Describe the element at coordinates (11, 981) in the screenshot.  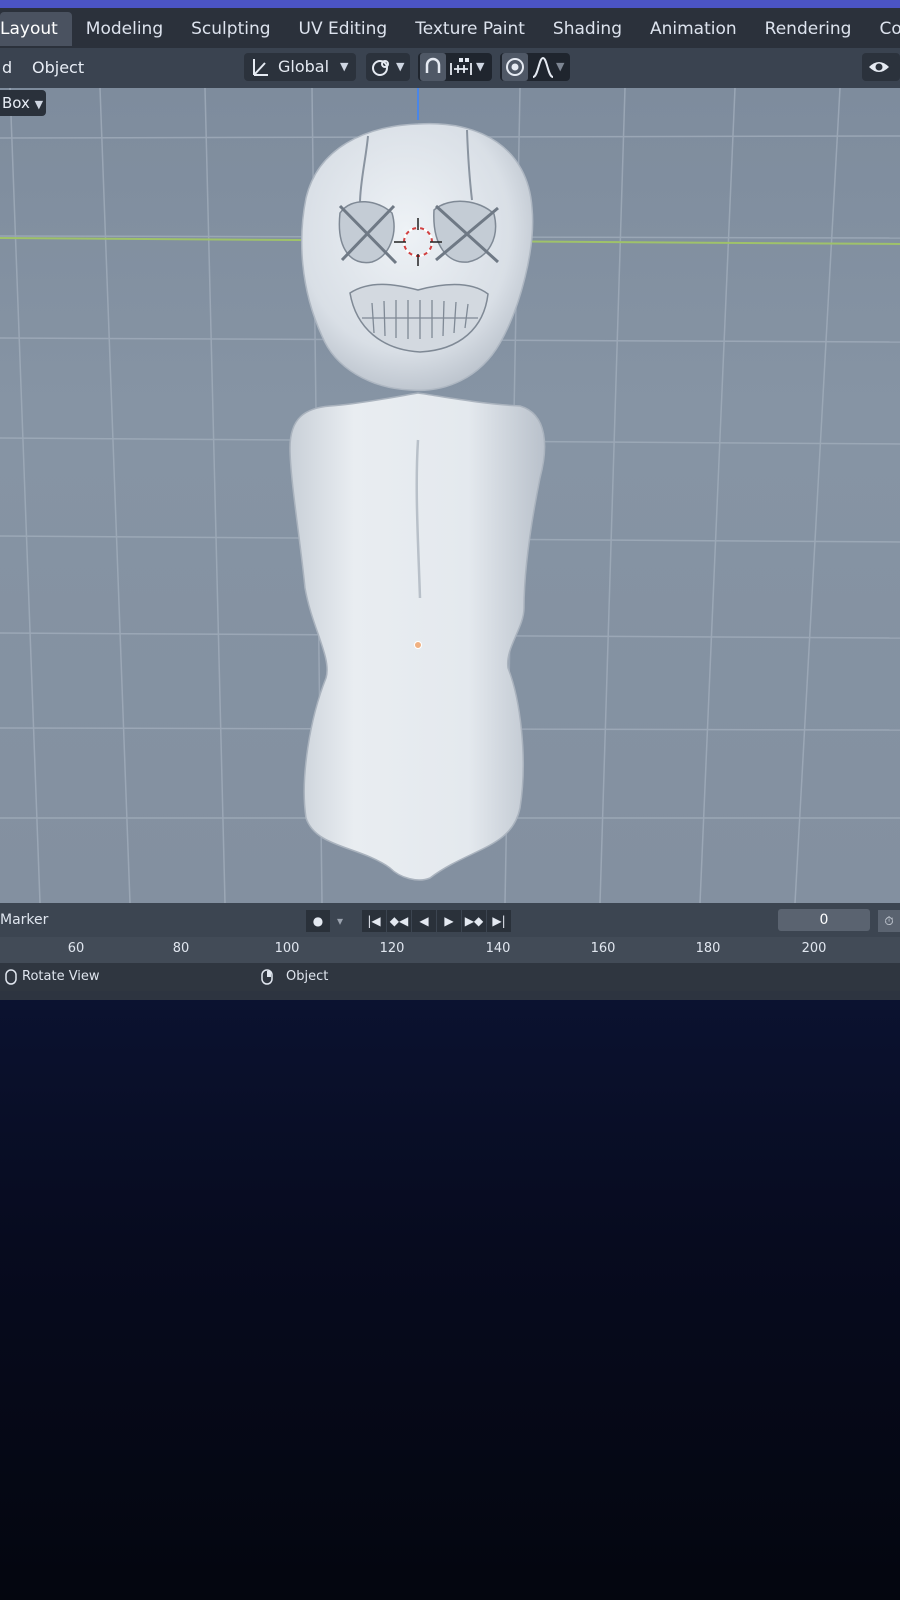
I see `mouse-middle-icon` at that location.